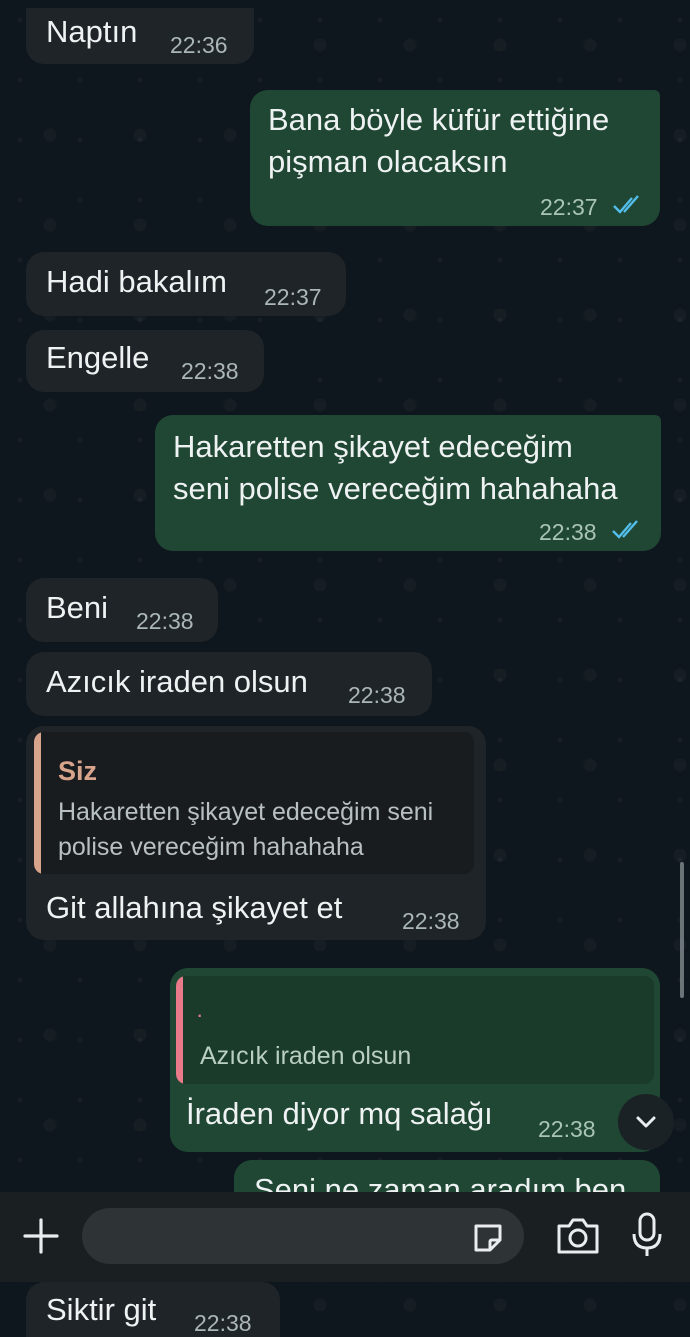 The image size is (690, 1337). Describe the element at coordinates (339, 1113) in the screenshot. I see `message-text: İraden diyor mq salağı` at that location.